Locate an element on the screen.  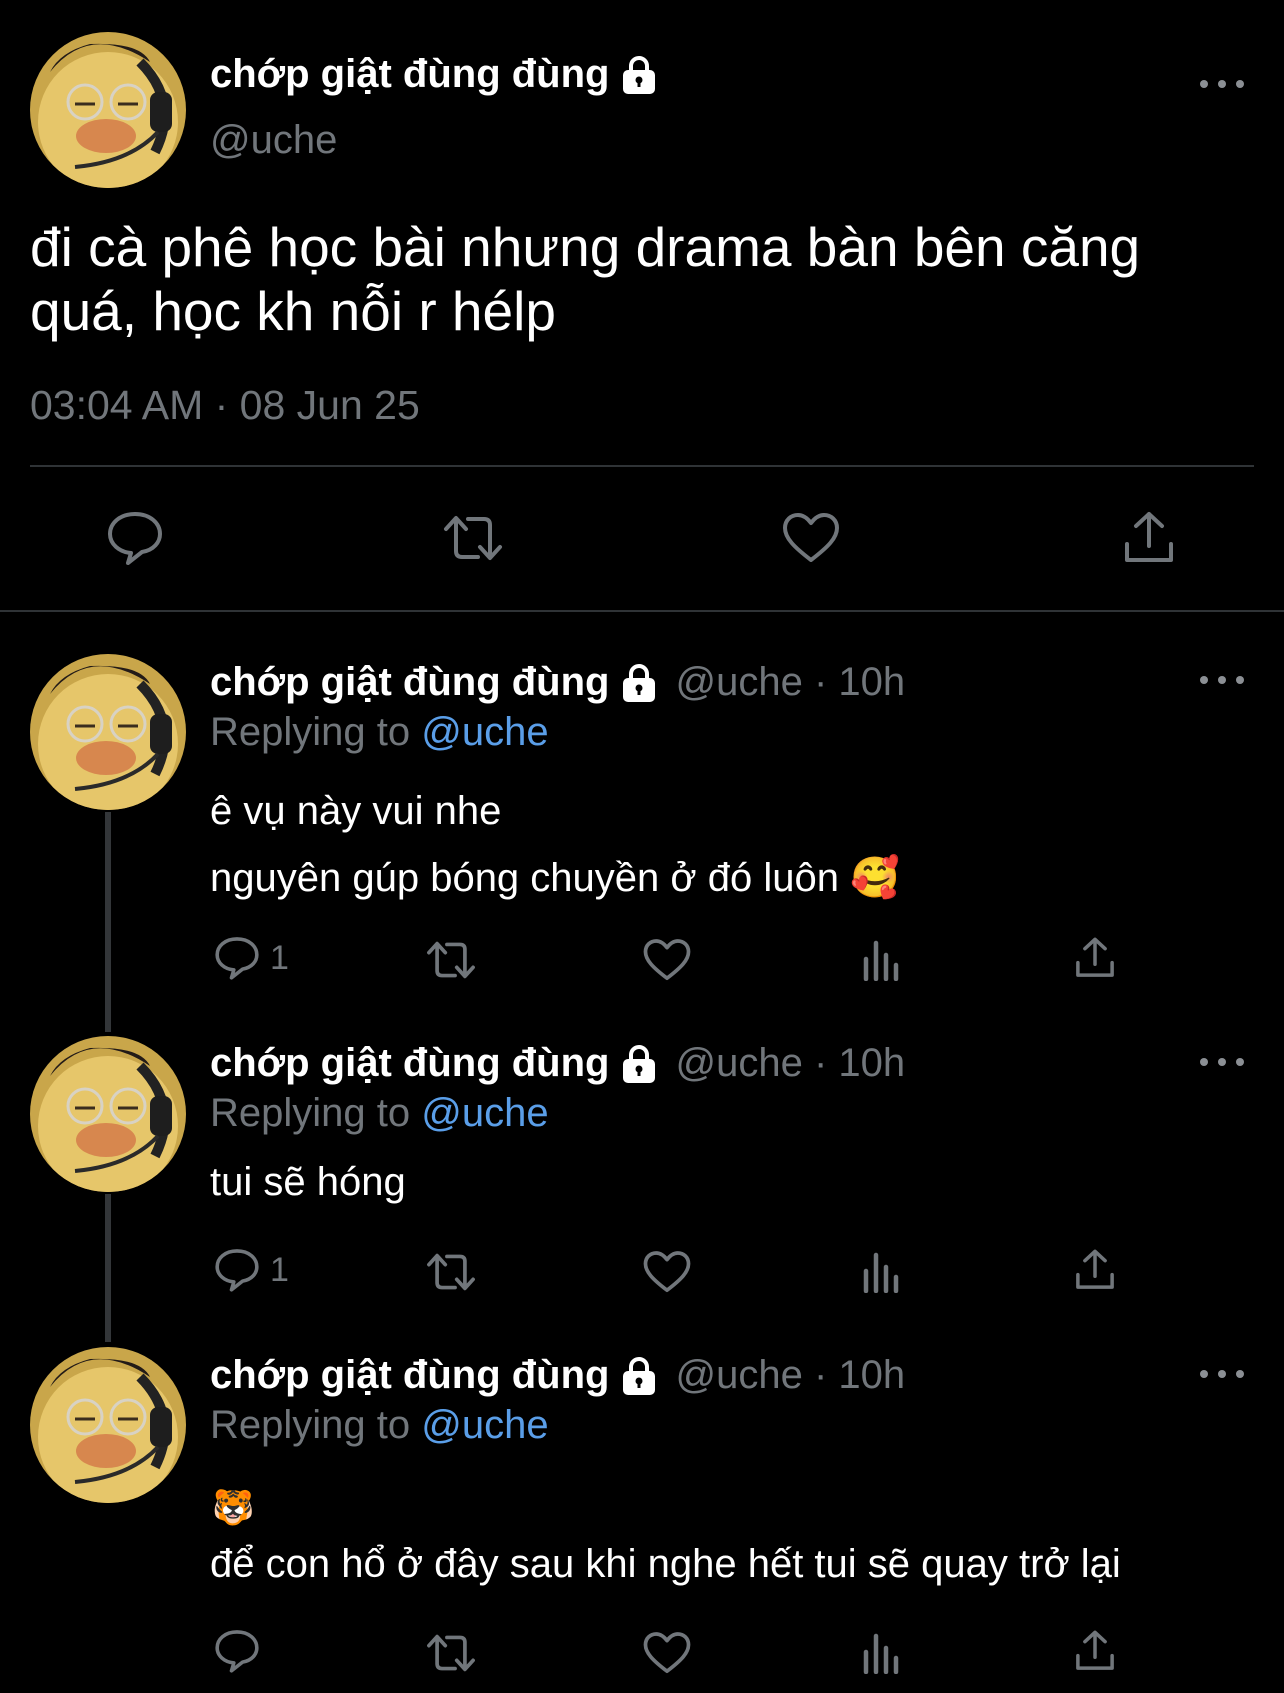
tiger-emoji: 🐯 is located at coordinates (233, 1508).